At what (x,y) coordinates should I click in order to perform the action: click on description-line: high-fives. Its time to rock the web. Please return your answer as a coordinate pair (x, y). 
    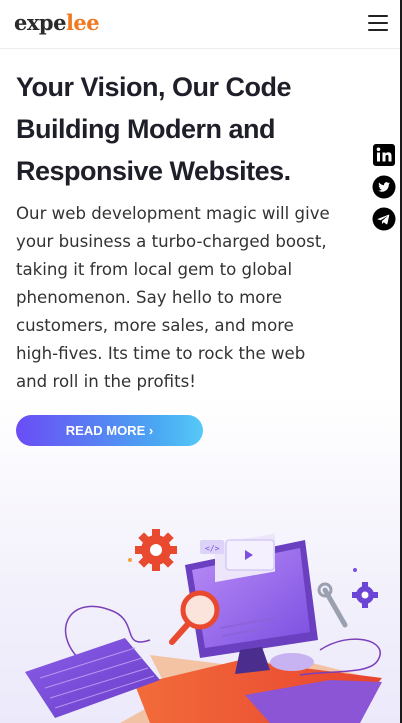
    Looking at the image, I should click on (161, 353).